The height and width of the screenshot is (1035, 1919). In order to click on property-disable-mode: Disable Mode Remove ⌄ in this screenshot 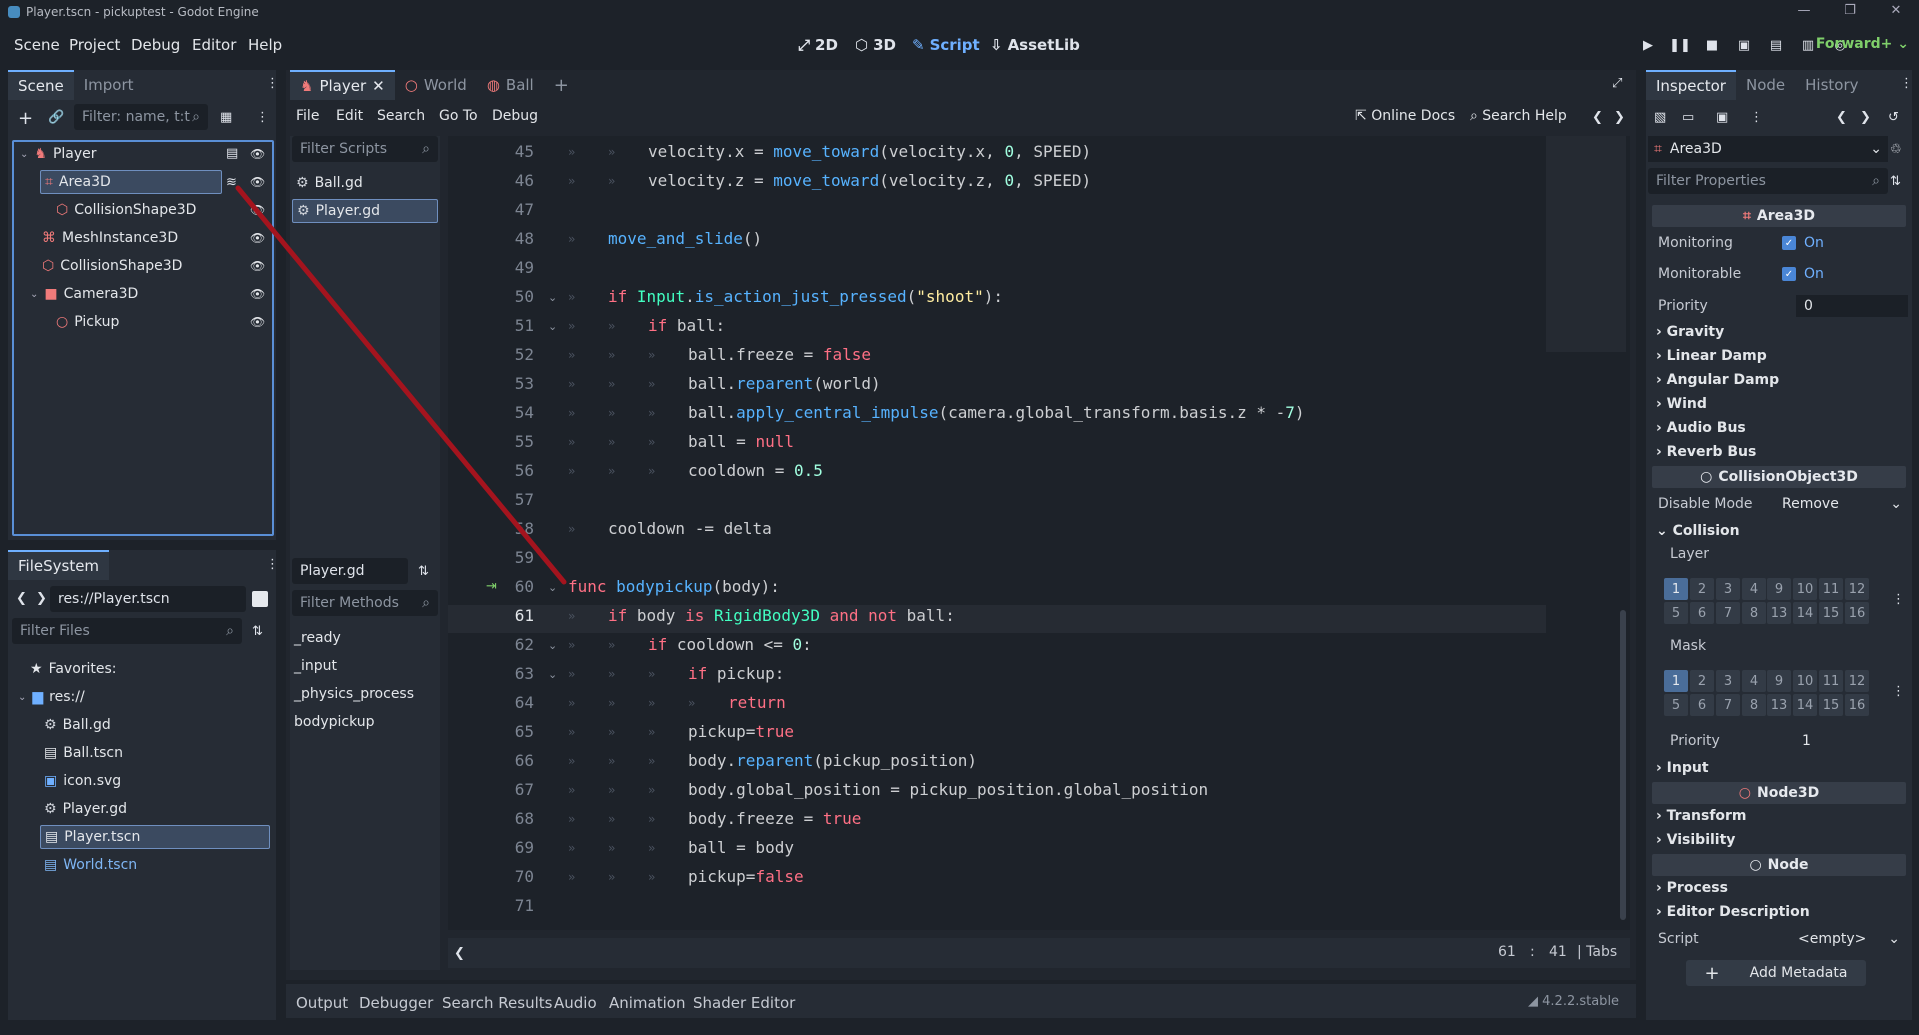, I will do `click(1783, 504)`.